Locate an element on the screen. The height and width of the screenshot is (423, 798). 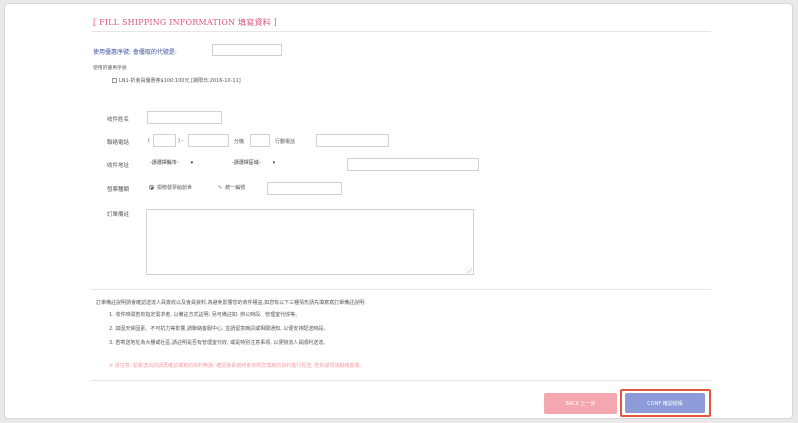
pencil-icon: ✎ is located at coordinates (220, 187).